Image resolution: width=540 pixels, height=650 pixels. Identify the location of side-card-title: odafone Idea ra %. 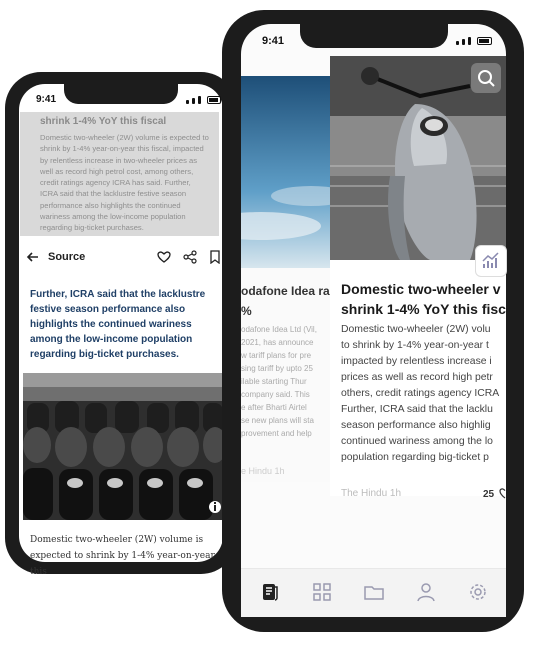
(285, 301).